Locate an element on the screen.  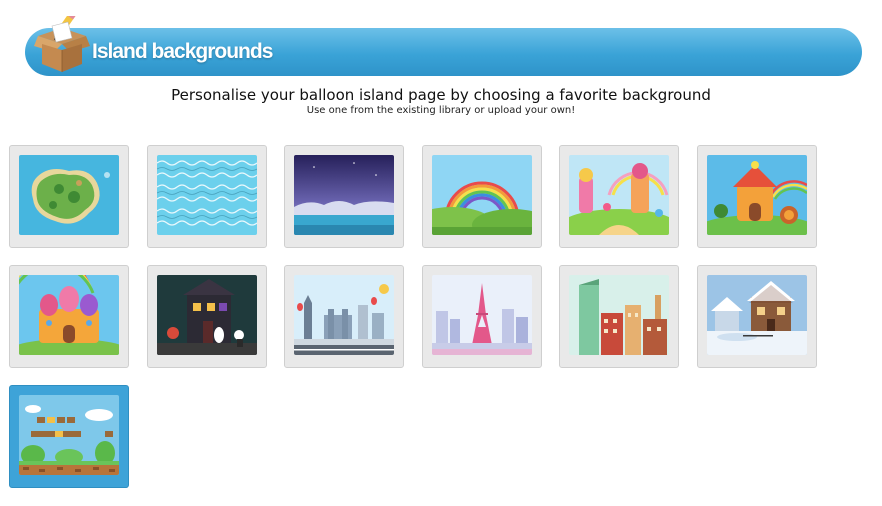
background-tile-rainbow-hills is located at coordinates (482, 196).